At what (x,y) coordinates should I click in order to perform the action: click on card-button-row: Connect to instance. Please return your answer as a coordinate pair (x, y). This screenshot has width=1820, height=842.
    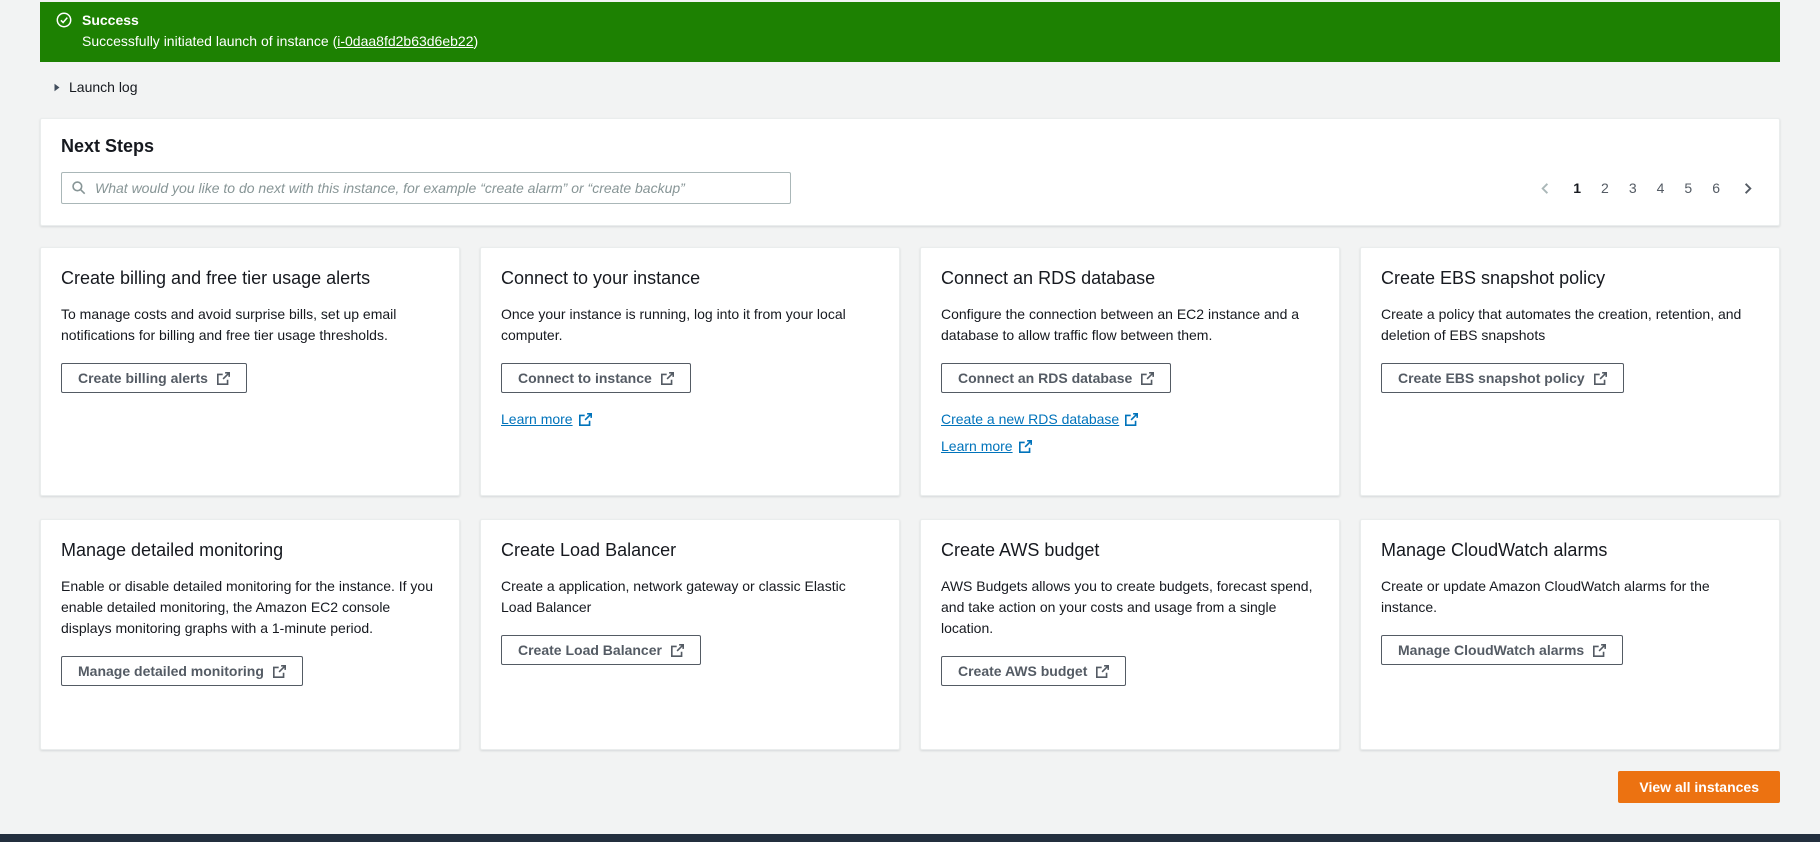
    Looking at the image, I should click on (690, 378).